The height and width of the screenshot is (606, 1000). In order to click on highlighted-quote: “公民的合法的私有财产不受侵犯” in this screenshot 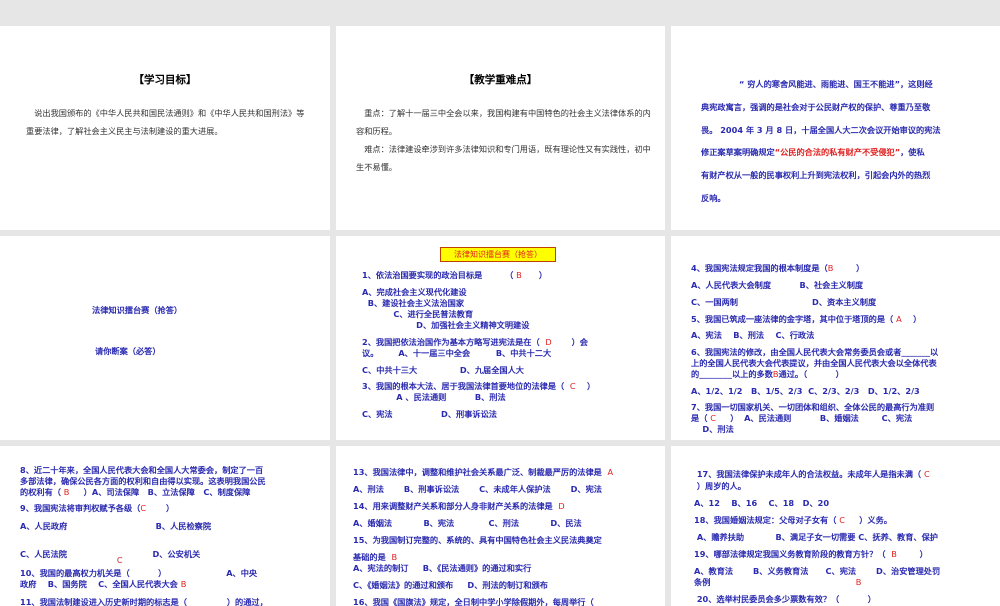, I will do `click(837, 152)`.